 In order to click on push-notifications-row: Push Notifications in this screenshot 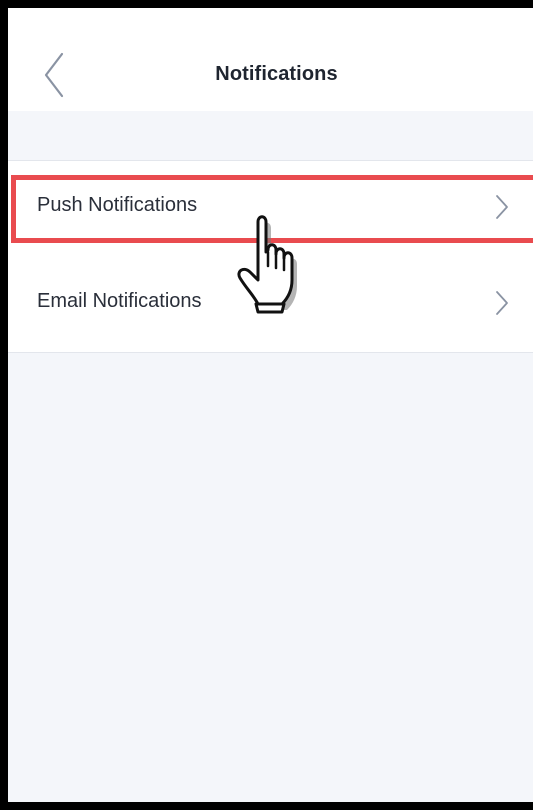, I will do `click(270, 208)`.